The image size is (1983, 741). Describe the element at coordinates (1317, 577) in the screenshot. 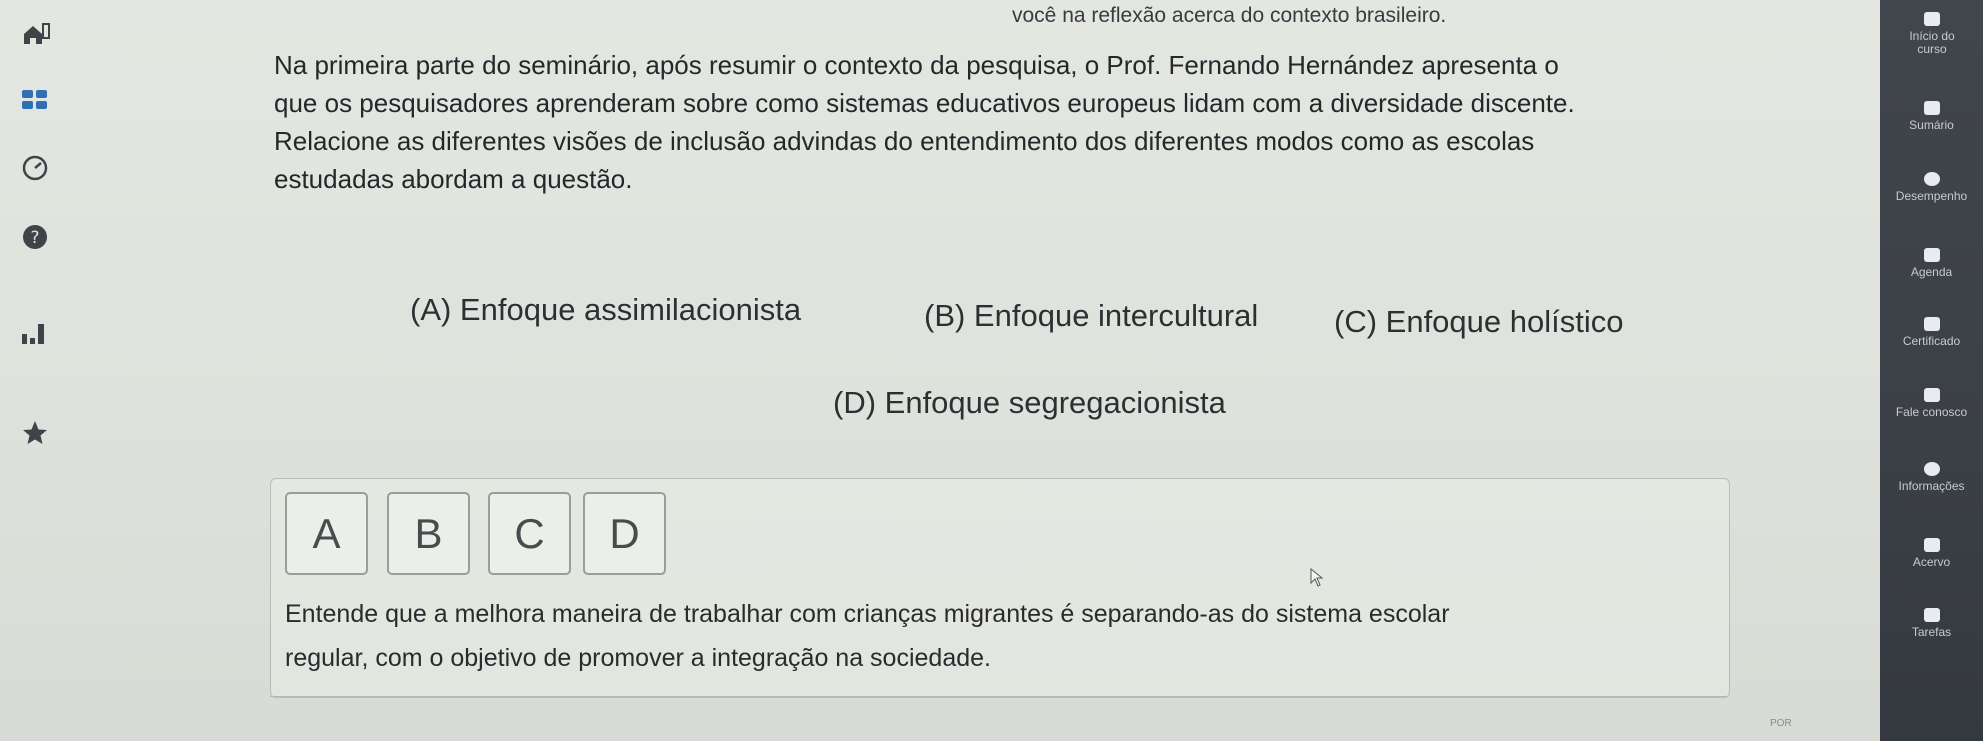

I see `mouse-cursor-icon` at that location.